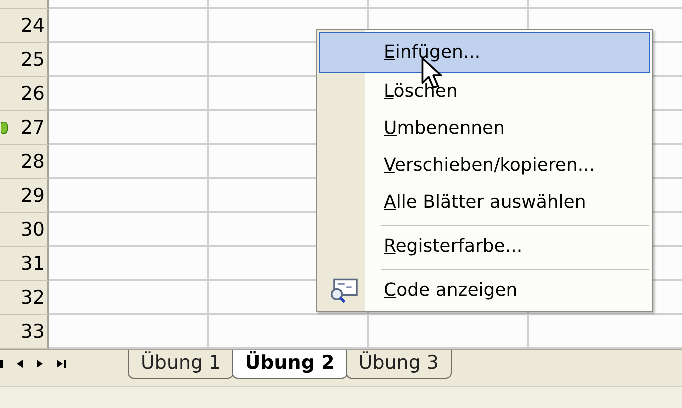 The height and width of the screenshot is (408, 682). I want to click on row-number: 32, so click(32, 297).